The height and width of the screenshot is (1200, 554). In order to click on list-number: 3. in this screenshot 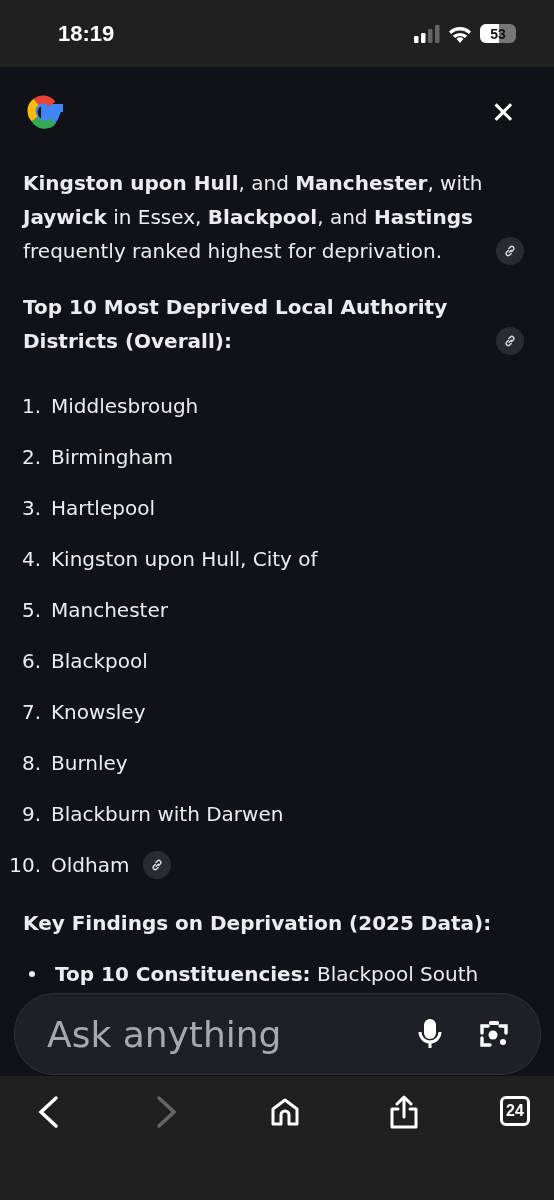, I will do `click(30, 507)`.